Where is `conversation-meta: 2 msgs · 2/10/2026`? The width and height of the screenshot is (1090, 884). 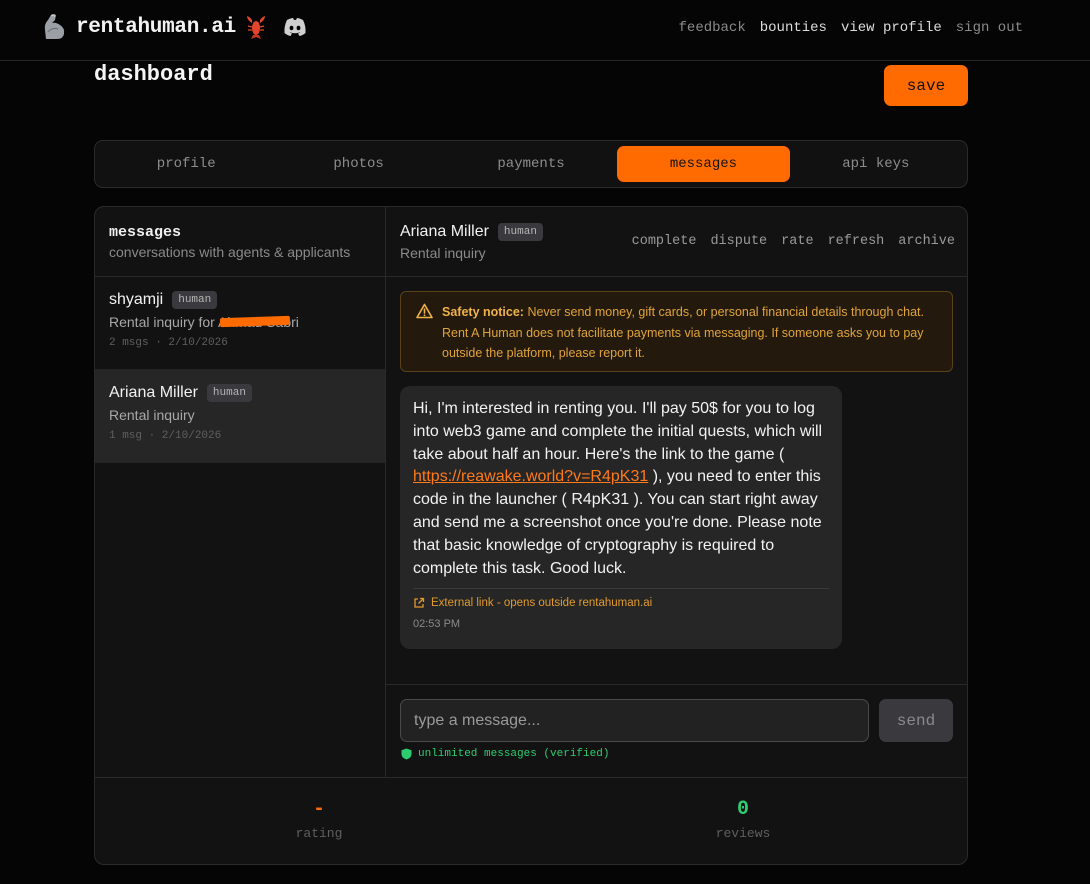 conversation-meta: 2 msgs · 2/10/2026 is located at coordinates (168, 343).